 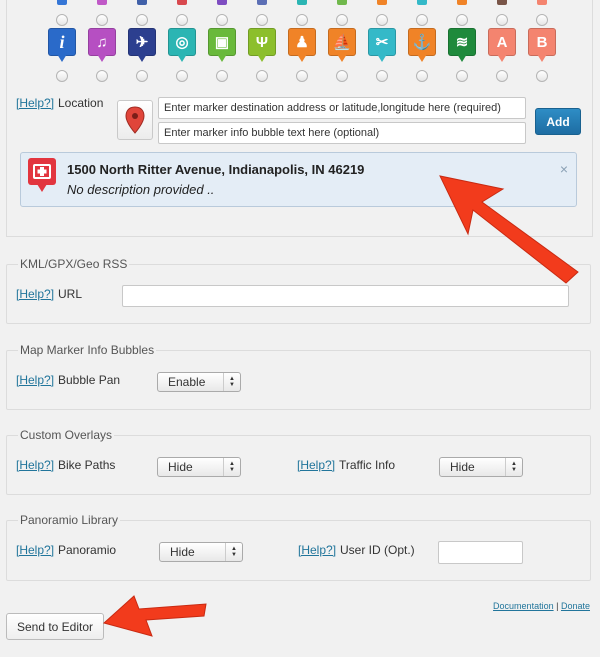 I want to click on traffic-info-value: Hide, so click(x=462, y=467).